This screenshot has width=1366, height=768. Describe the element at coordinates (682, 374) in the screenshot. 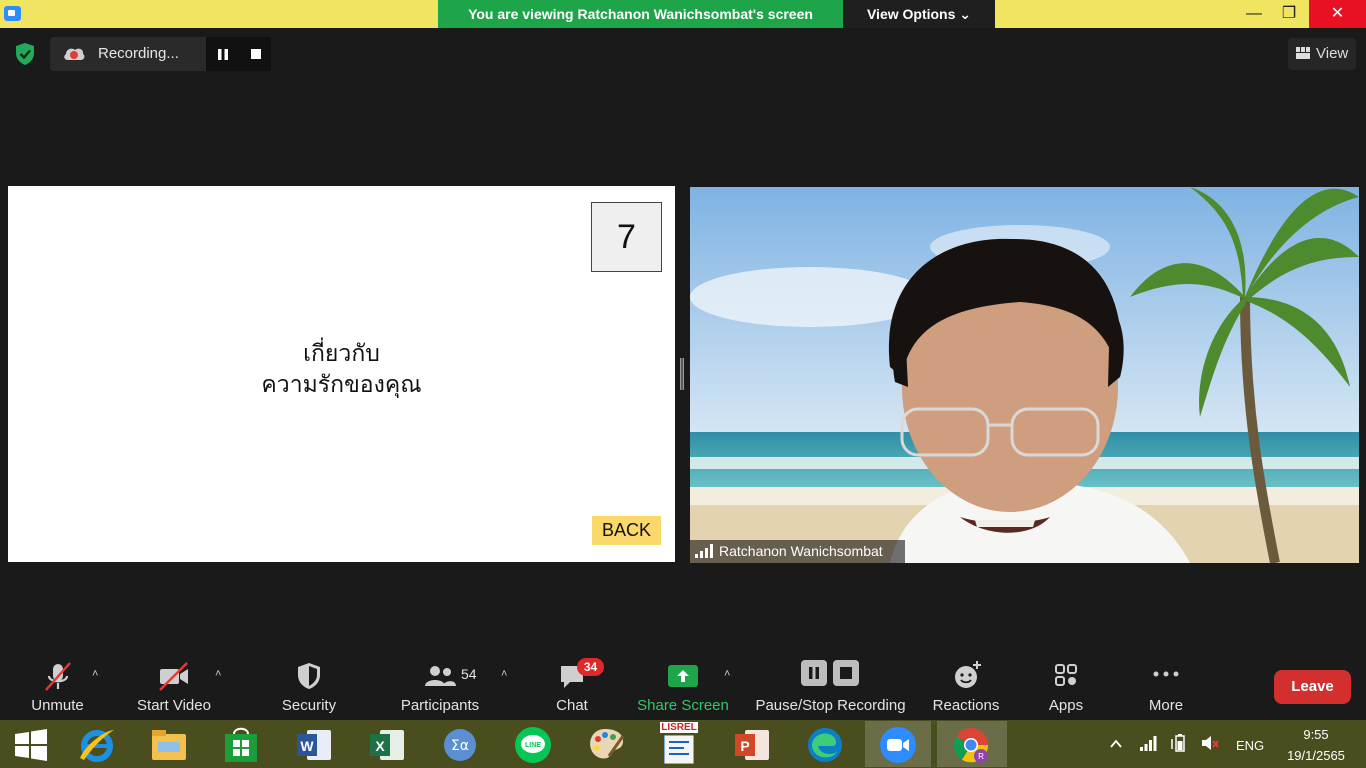

I see `split-view-drag-handle` at that location.